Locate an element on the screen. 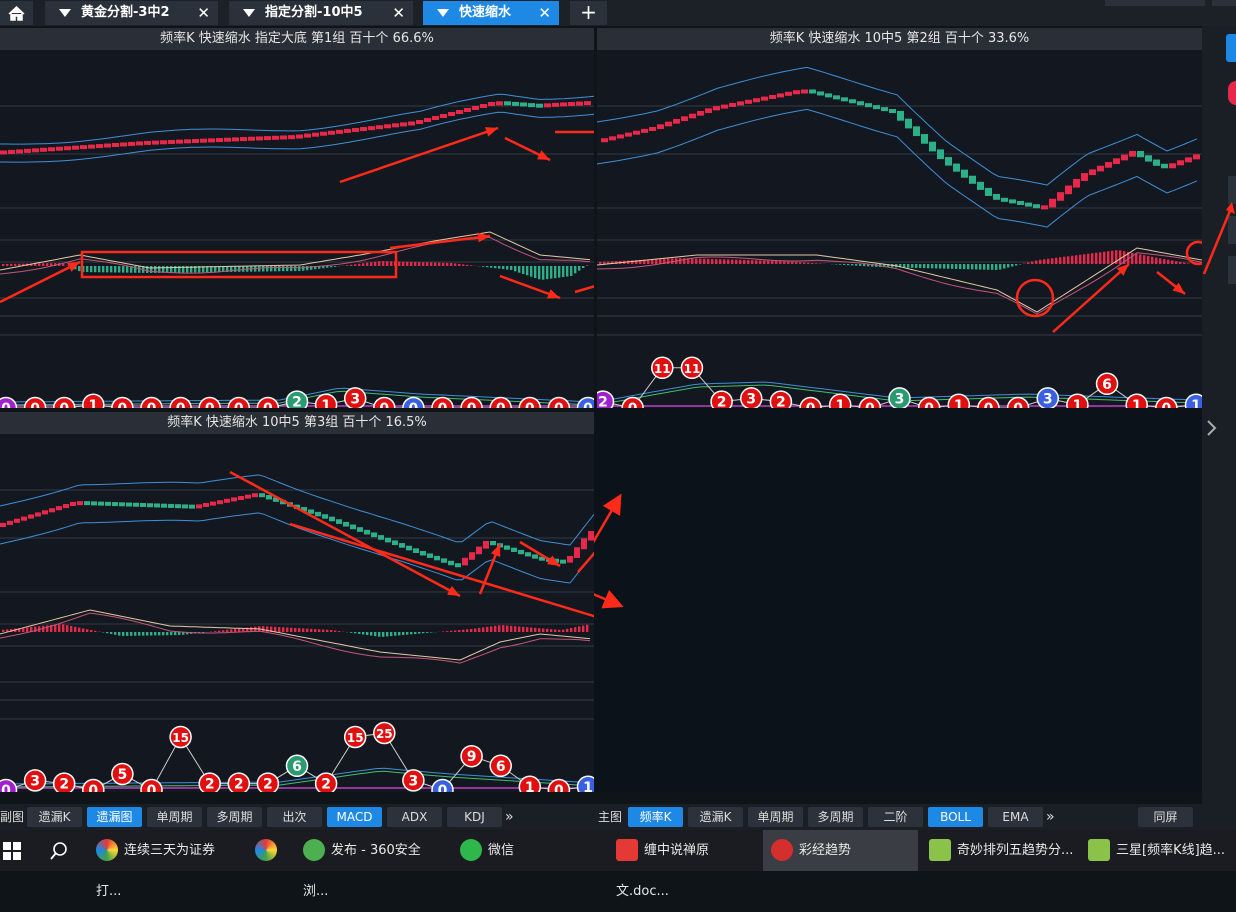 Image resolution: width=1236 pixels, height=912 pixels. add-tab-button: + is located at coordinates (588, 13).